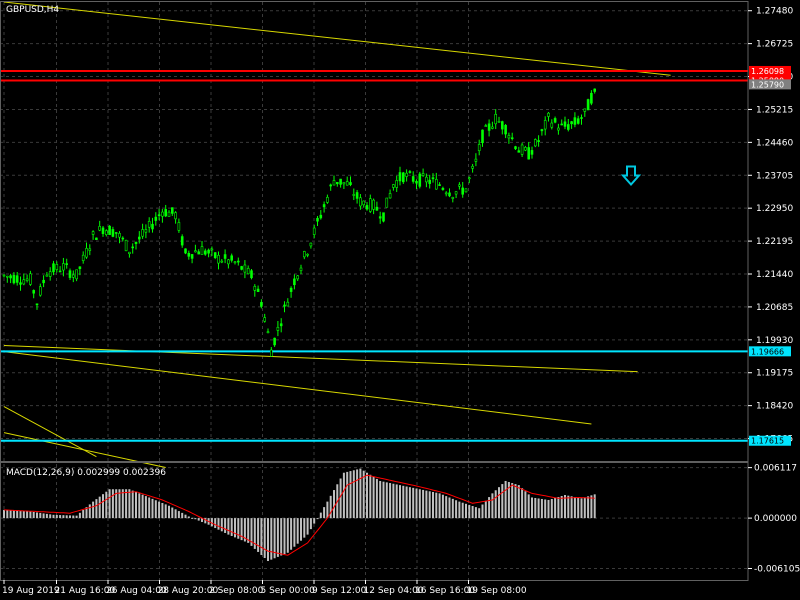 The image size is (800, 600). Describe the element at coordinates (774, 308) in the screenshot. I see `y-tick-label: 1.20685` at that location.